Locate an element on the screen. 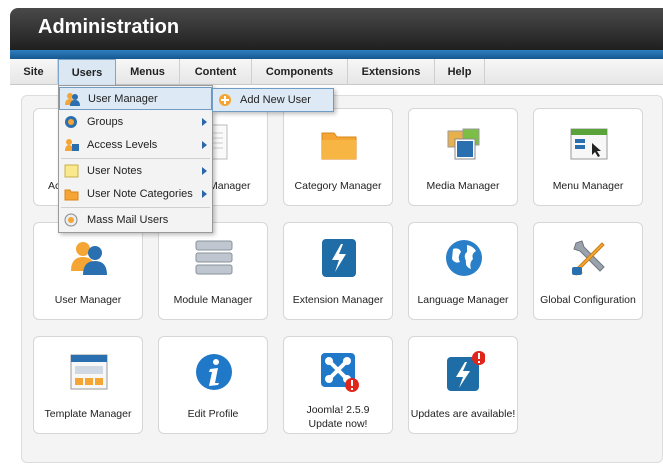 The width and height of the screenshot is (663, 470). dropdown-item-user-manager: User Manager is located at coordinates (135, 98).